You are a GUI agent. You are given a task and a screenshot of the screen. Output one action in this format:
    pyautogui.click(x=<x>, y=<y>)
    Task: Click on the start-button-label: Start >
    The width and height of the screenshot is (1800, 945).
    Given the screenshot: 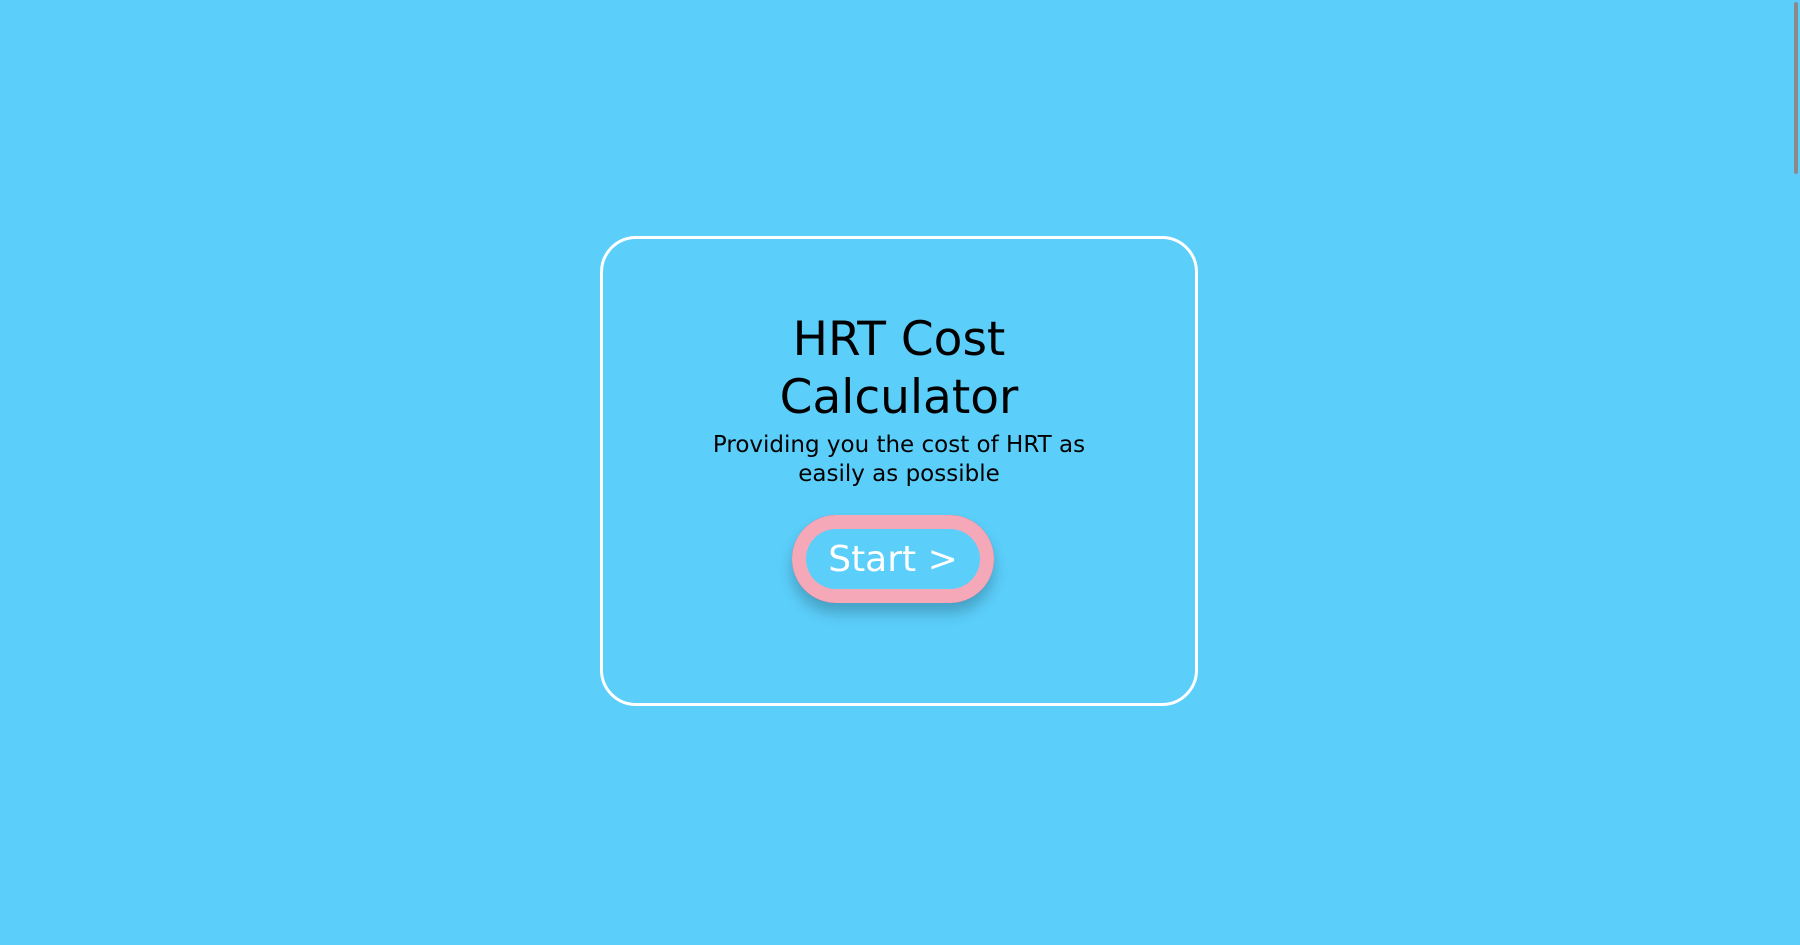 What is the action you would take?
    pyautogui.click(x=893, y=559)
    